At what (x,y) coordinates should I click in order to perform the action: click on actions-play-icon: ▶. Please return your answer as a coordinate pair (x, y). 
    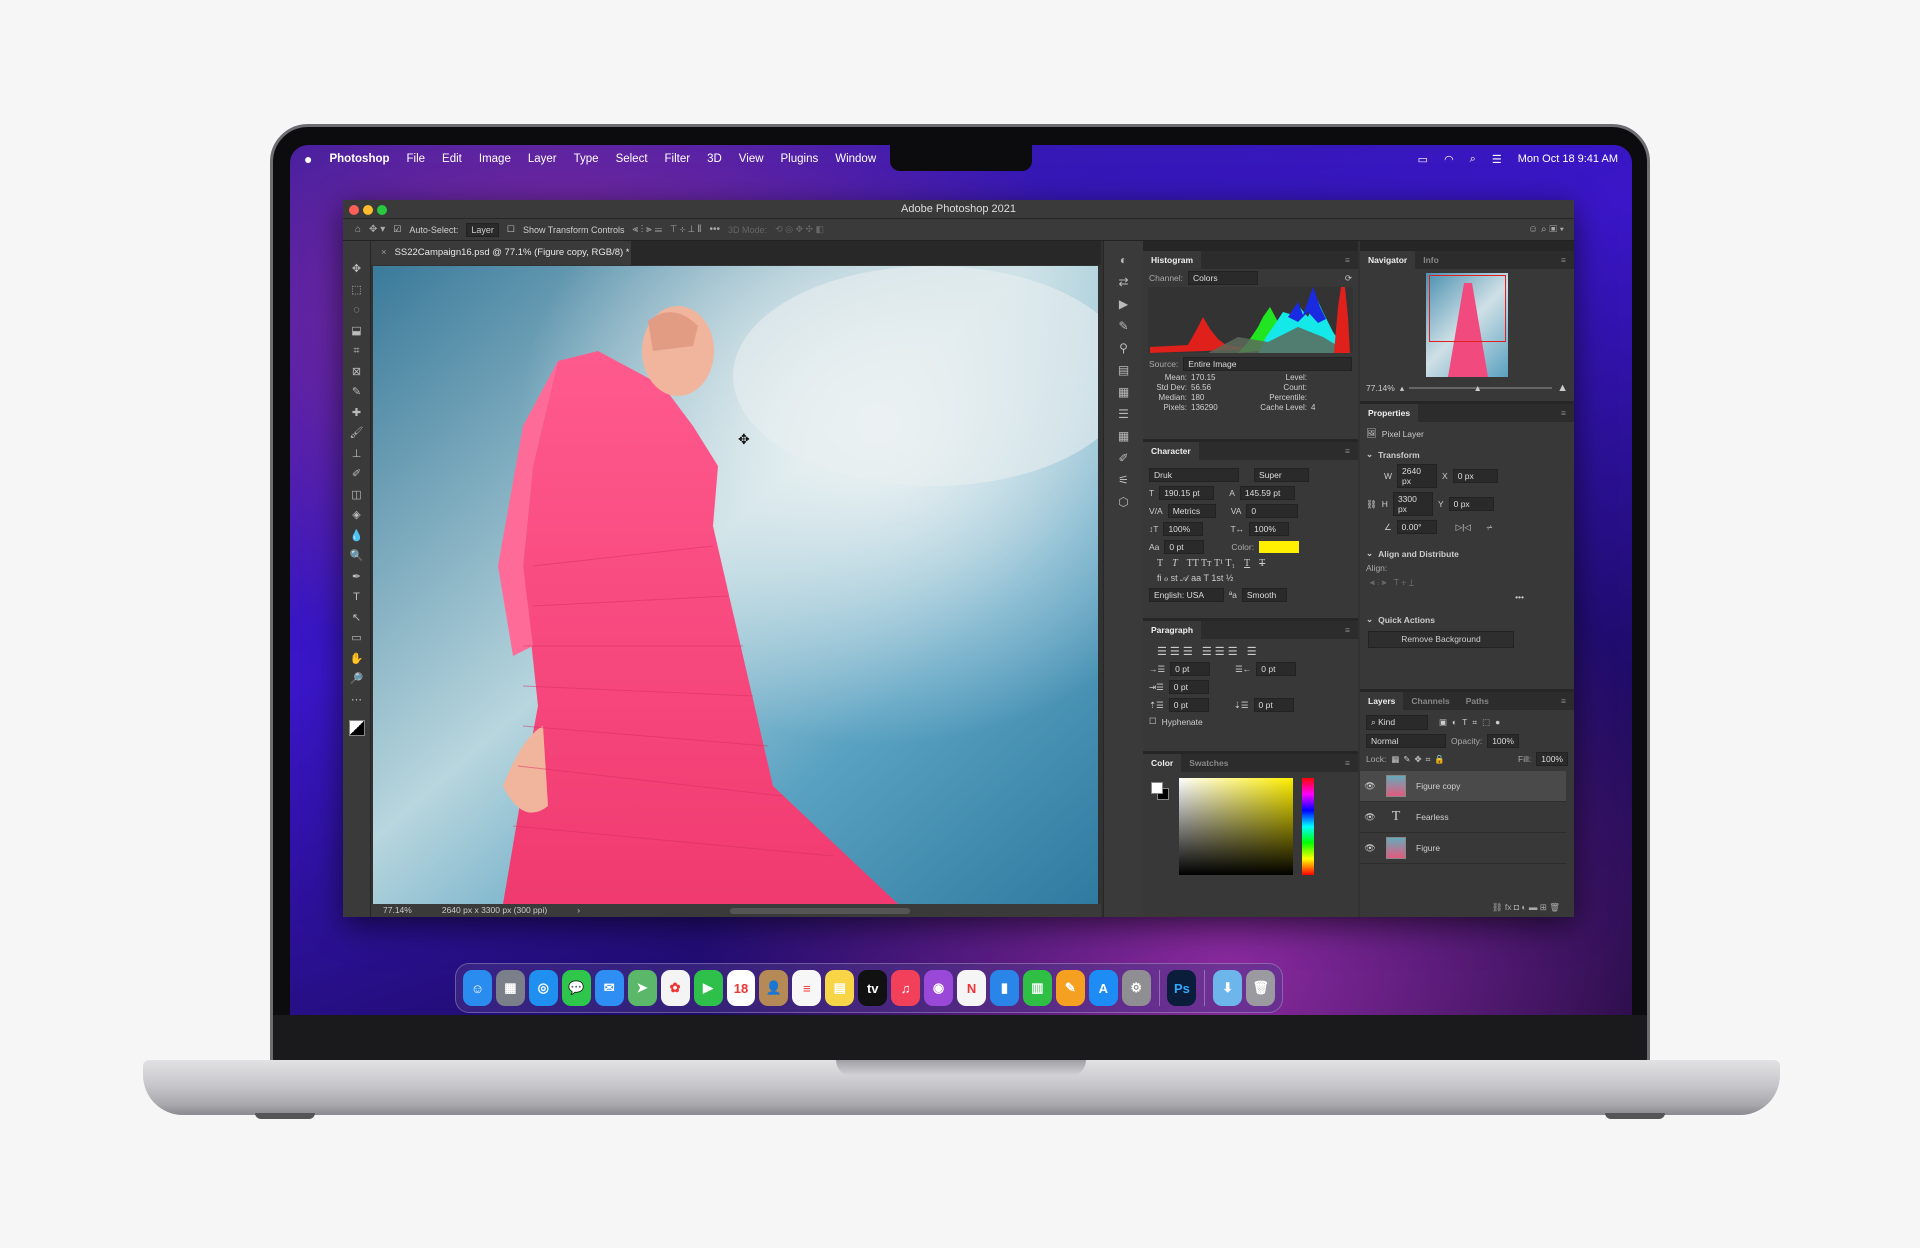
    Looking at the image, I should click on (1123, 308).